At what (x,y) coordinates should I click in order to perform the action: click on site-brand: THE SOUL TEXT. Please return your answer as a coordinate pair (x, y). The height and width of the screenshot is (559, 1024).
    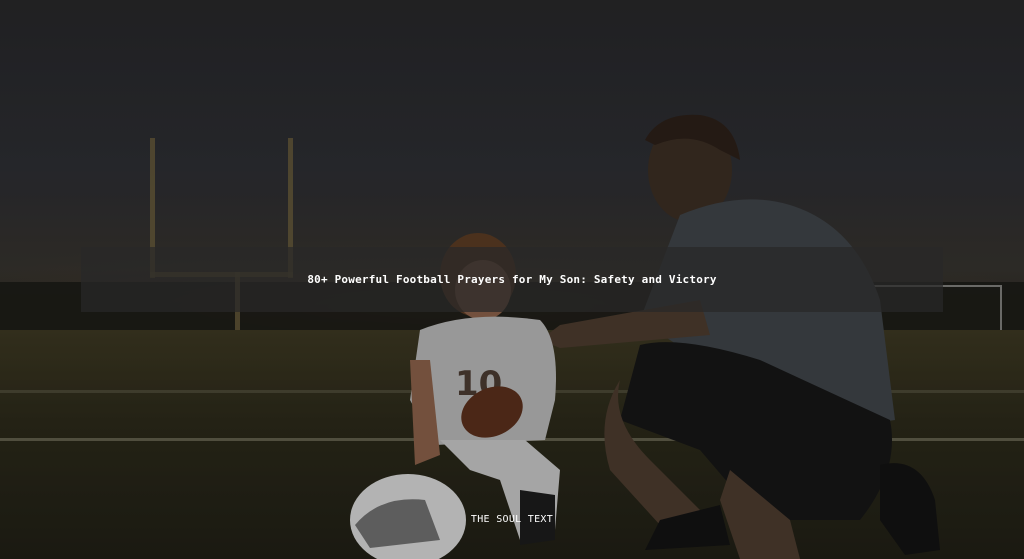
    Looking at the image, I should click on (512, 519).